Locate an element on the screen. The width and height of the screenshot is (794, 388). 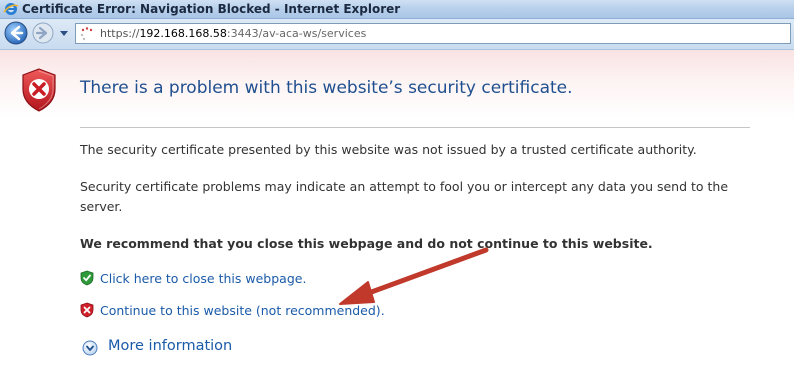
error-shield-icon is located at coordinates (39, 90).